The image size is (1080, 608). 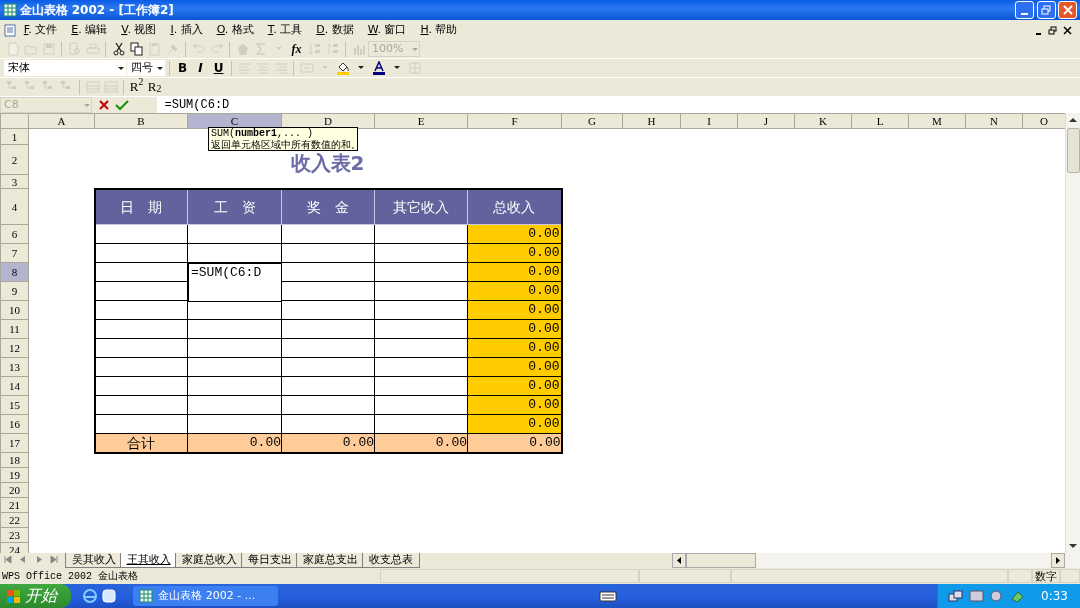 What do you see at coordinates (118, 49) in the screenshot?
I see `cut-icon` at bounding box center [118, 49].